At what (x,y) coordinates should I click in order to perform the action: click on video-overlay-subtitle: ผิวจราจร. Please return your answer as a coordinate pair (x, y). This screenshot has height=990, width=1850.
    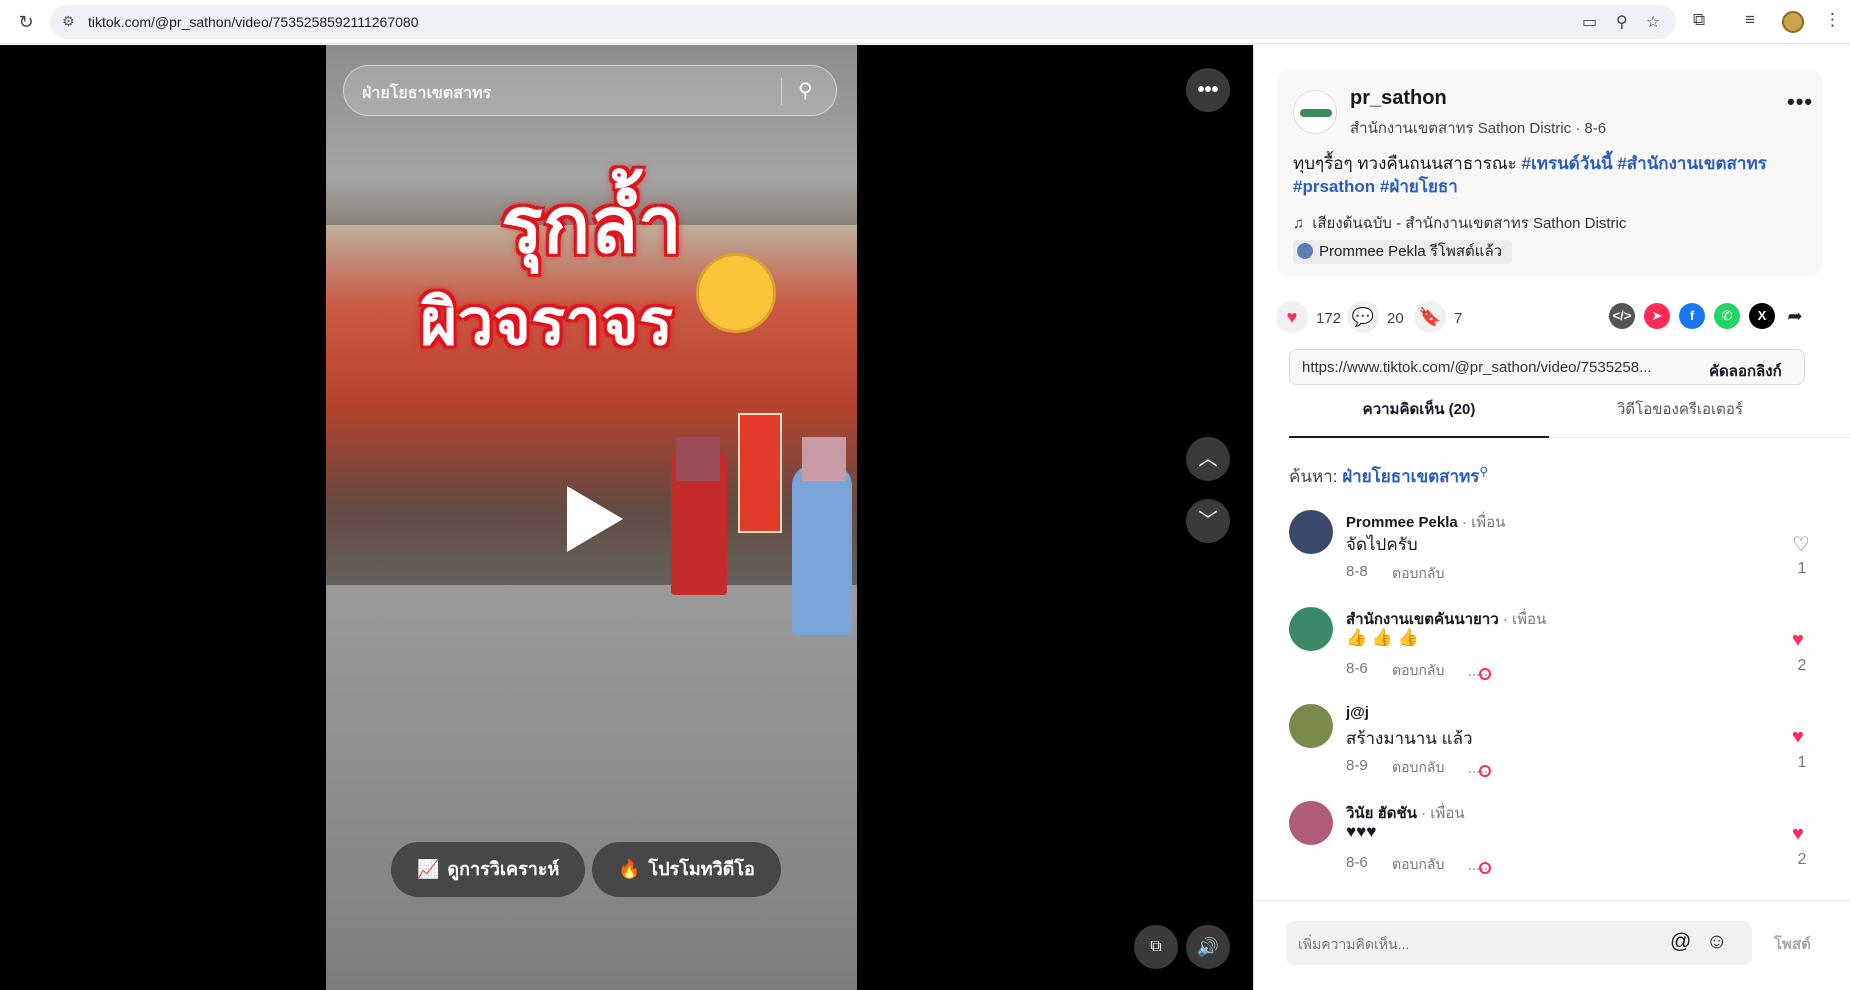
    Looking at the image, I should click on (591, 322).